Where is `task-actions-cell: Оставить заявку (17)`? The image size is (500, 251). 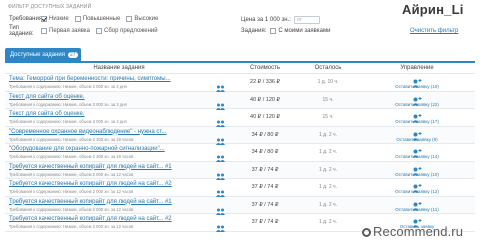
task-actions-cell: Оставить заявку (17) is located at coordinates (417, 117).